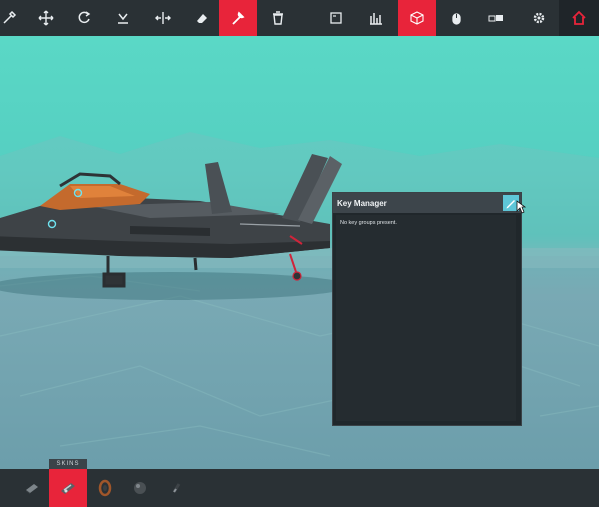  I want to click on wheel-icon, so click(105, 488).